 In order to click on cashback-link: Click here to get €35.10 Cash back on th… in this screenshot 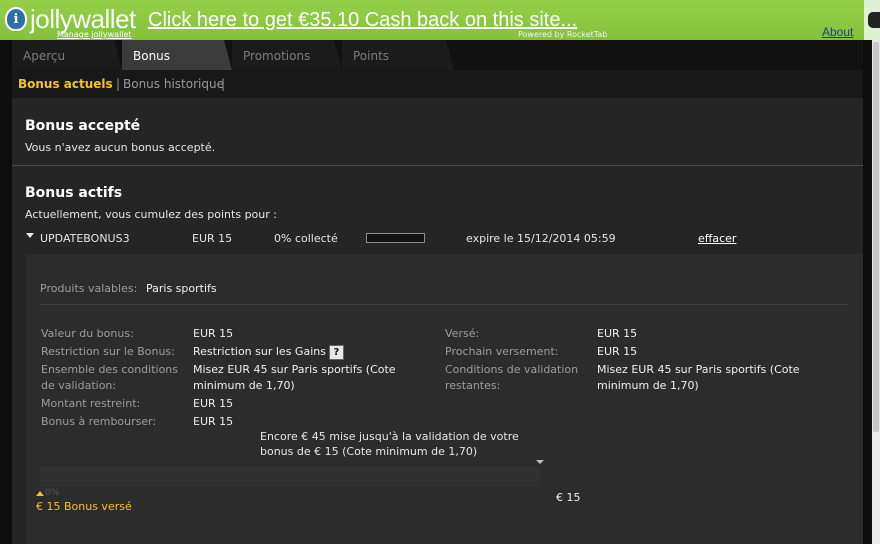, I will do `click(362, 20)`.